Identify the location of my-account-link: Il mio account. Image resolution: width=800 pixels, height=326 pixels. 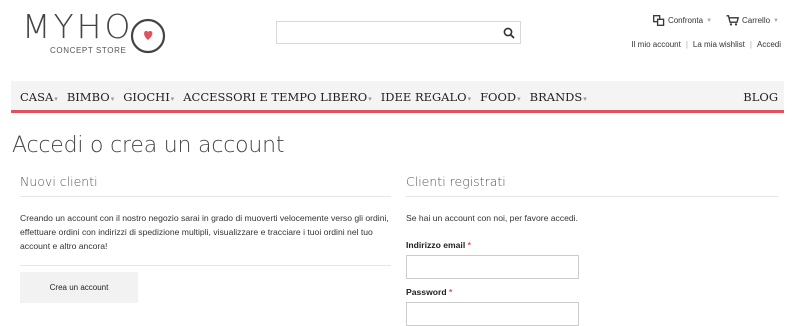
(655, 44).